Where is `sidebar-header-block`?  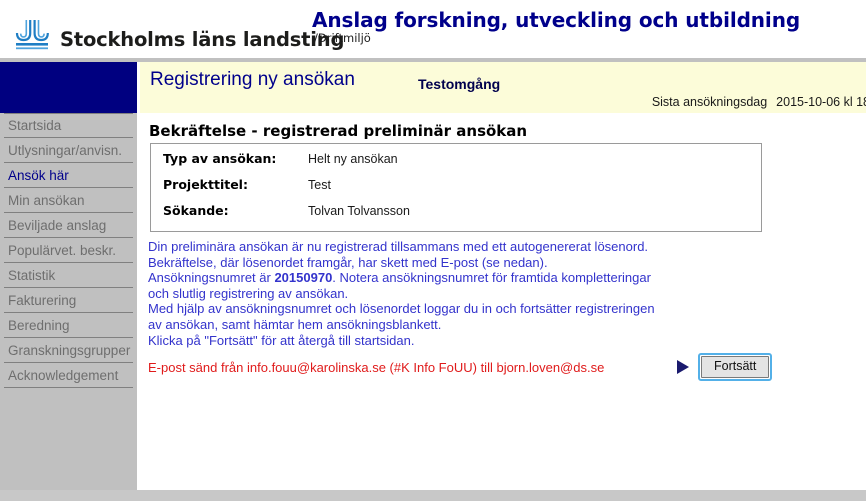
sidebar-header-block is located at coordinates (68, 87).